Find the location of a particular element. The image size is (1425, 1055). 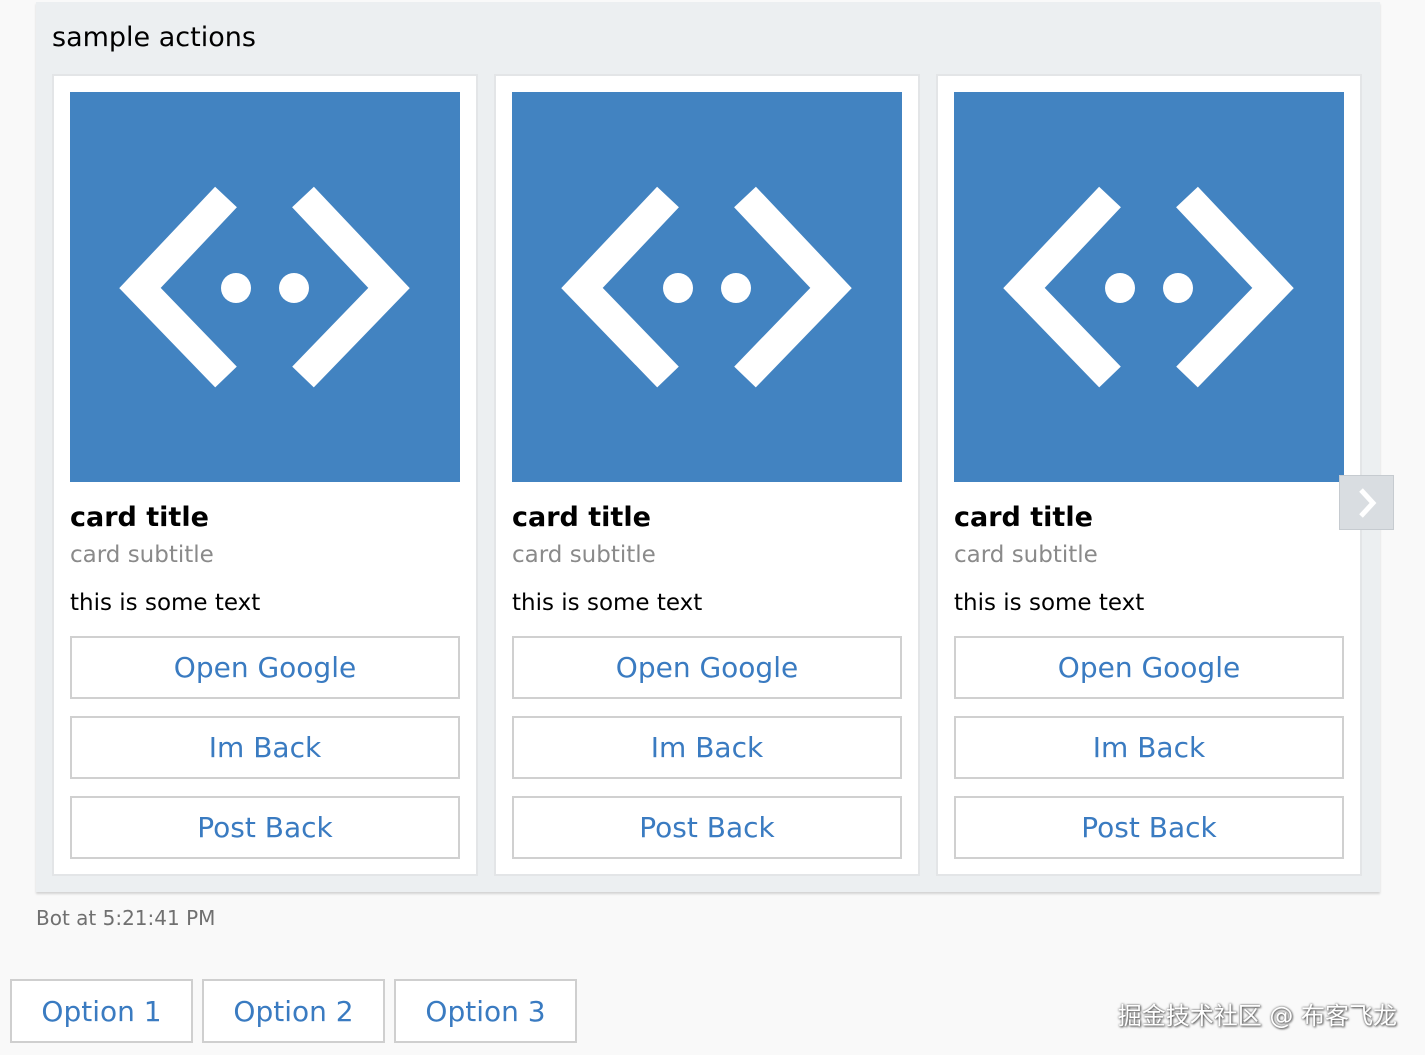

chevron-right-icon is located at coordinates (1367, 502).